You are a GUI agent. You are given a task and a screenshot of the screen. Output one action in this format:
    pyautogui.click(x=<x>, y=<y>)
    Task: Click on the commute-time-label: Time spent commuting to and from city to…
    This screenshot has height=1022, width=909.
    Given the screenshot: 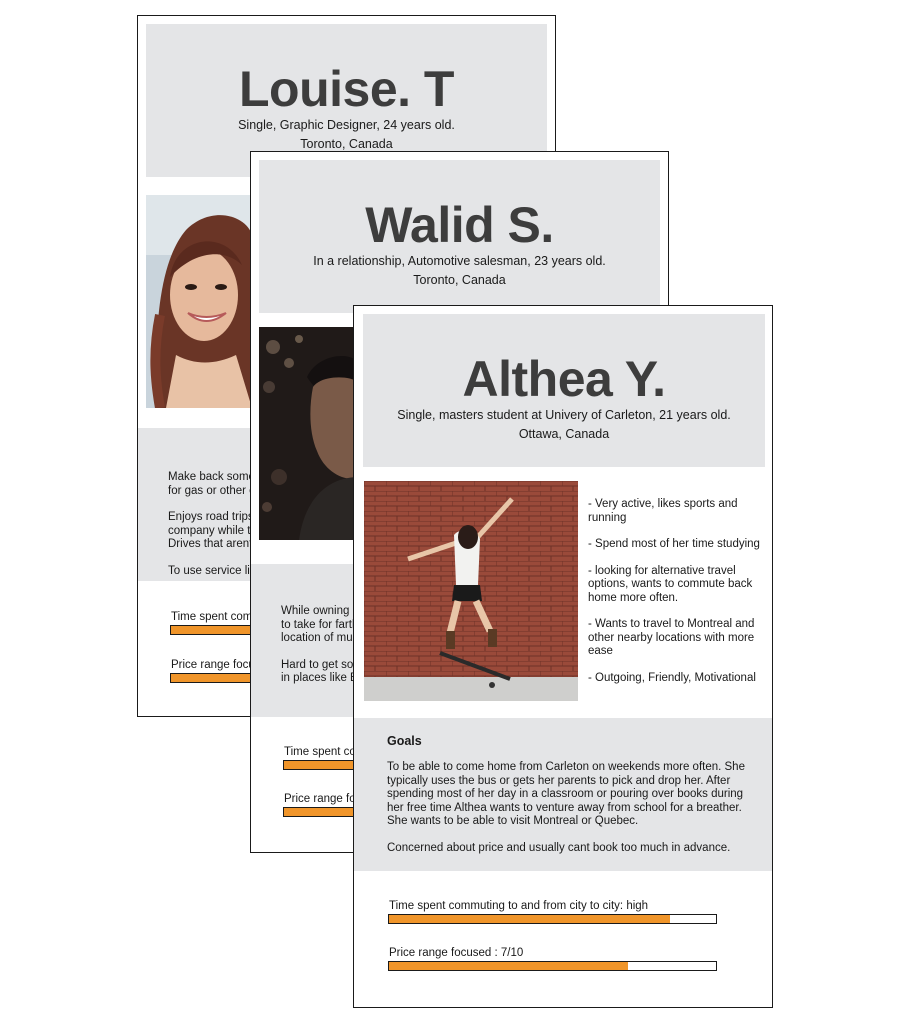 What is the action you would take?
    pyautogui.click(x=519, y=906)
    